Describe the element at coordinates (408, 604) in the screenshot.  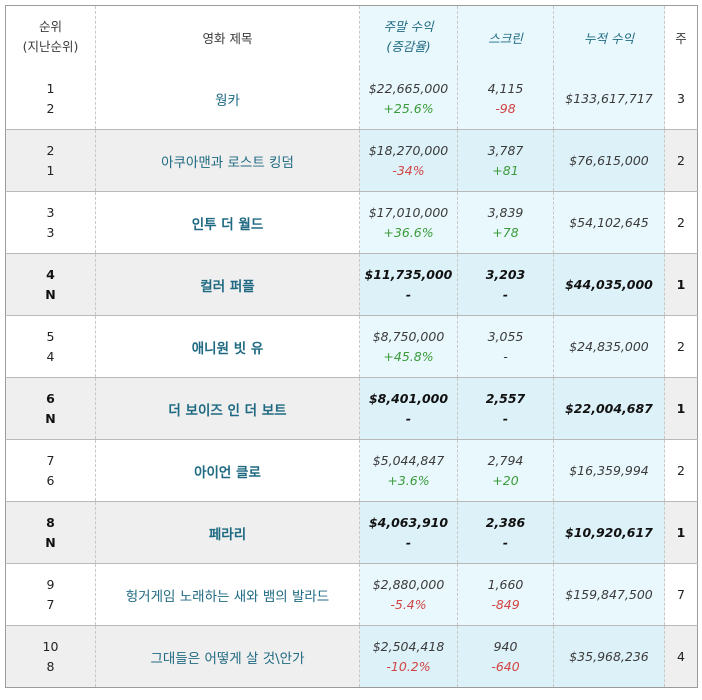
I see `weekend-gross-change: -5.4%` at that location.